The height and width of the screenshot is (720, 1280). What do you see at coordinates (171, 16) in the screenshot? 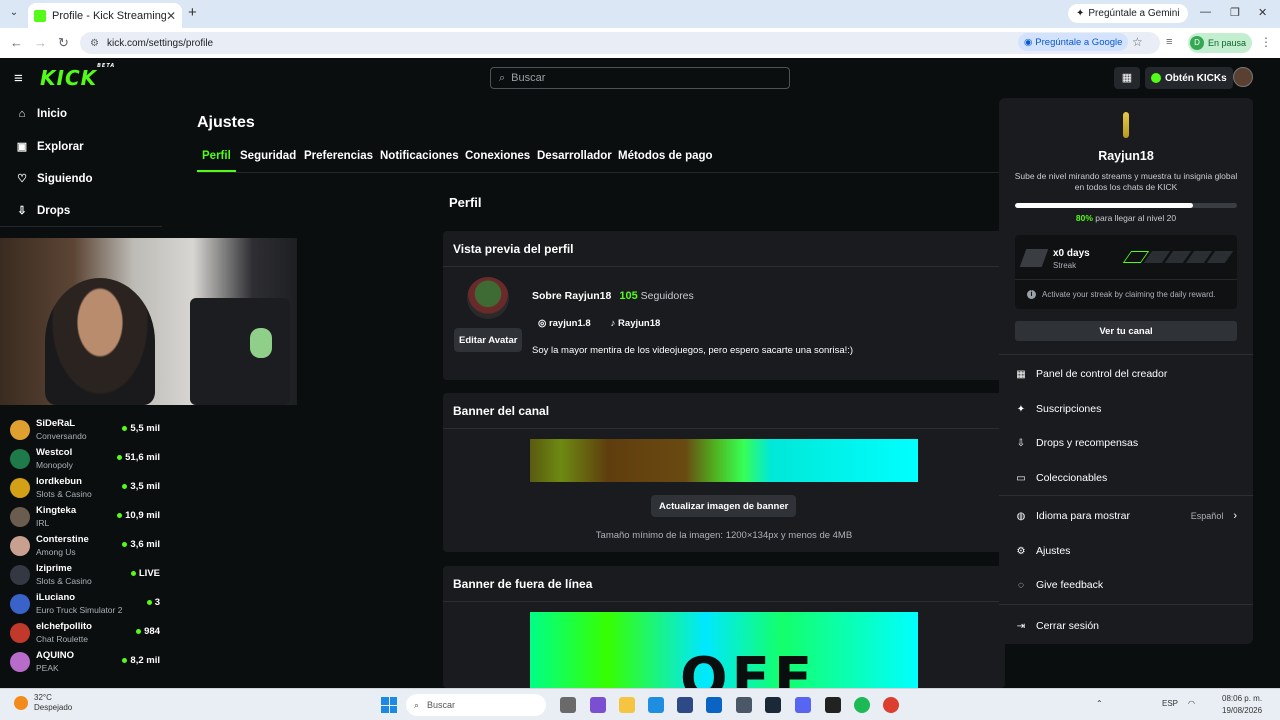
I see `close-tab-icon: ✕` at bounding box center [171, 16].